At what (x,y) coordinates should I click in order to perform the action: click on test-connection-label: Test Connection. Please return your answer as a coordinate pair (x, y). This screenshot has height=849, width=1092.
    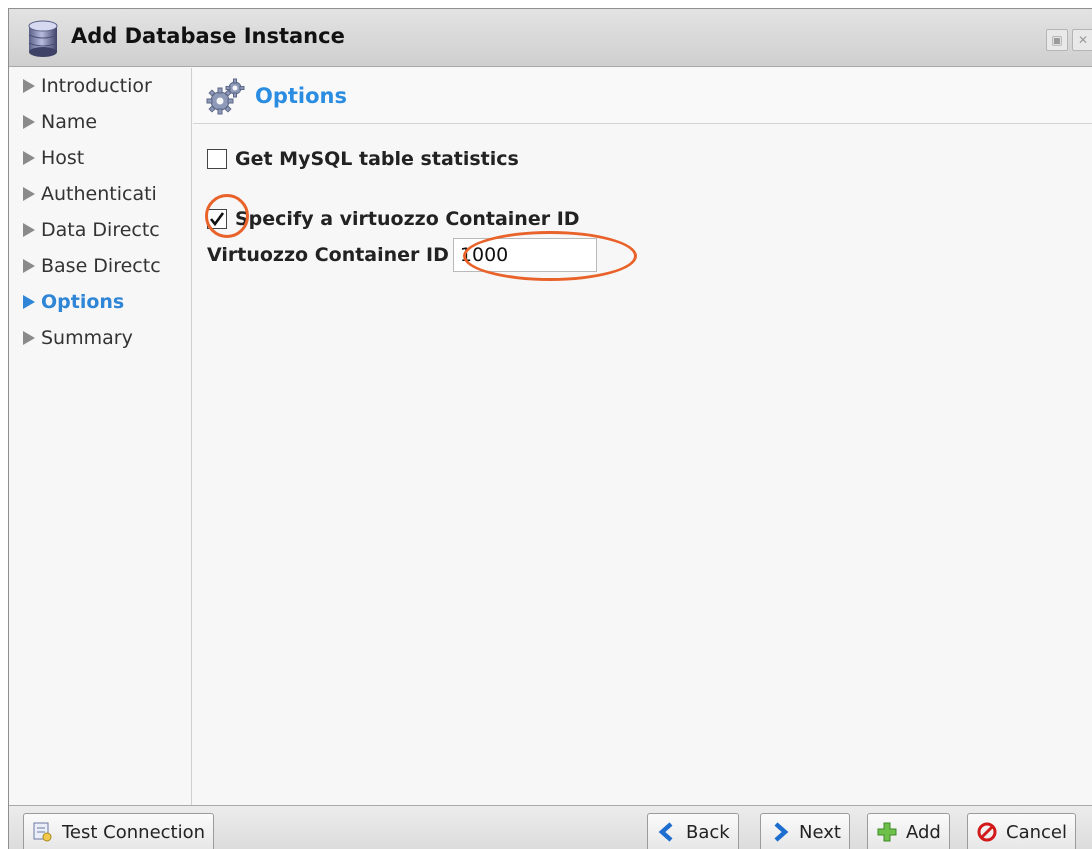
    Looking at the image, I should click on (134, 832).